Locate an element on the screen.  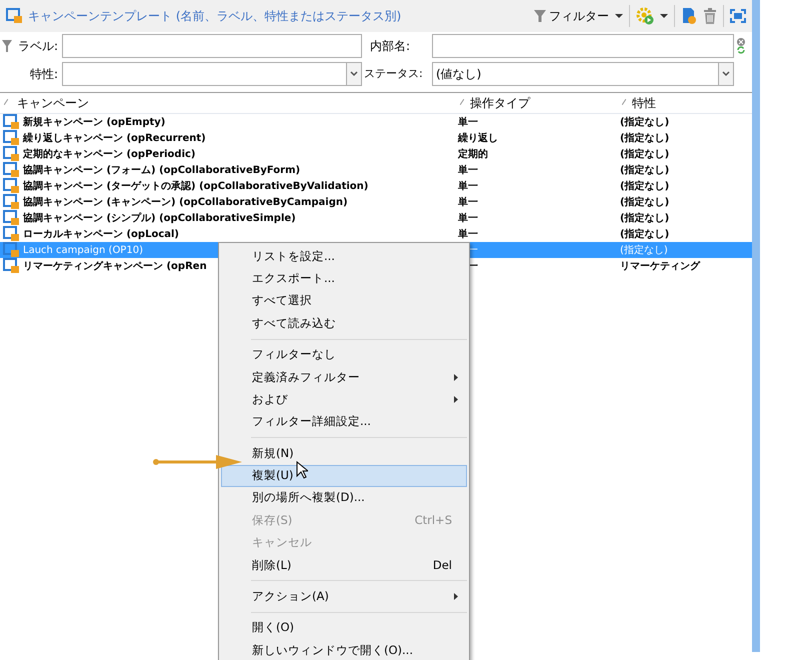
table-cell: リマーケティング is located at coordinates (660, 266).